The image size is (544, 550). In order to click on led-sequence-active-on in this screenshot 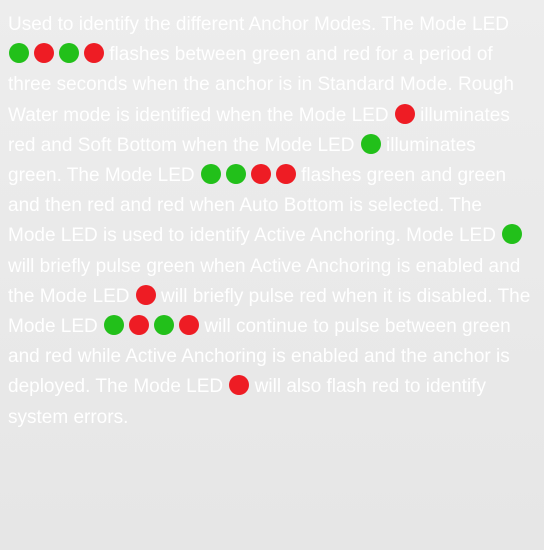, I will do `click(512, 236)`.